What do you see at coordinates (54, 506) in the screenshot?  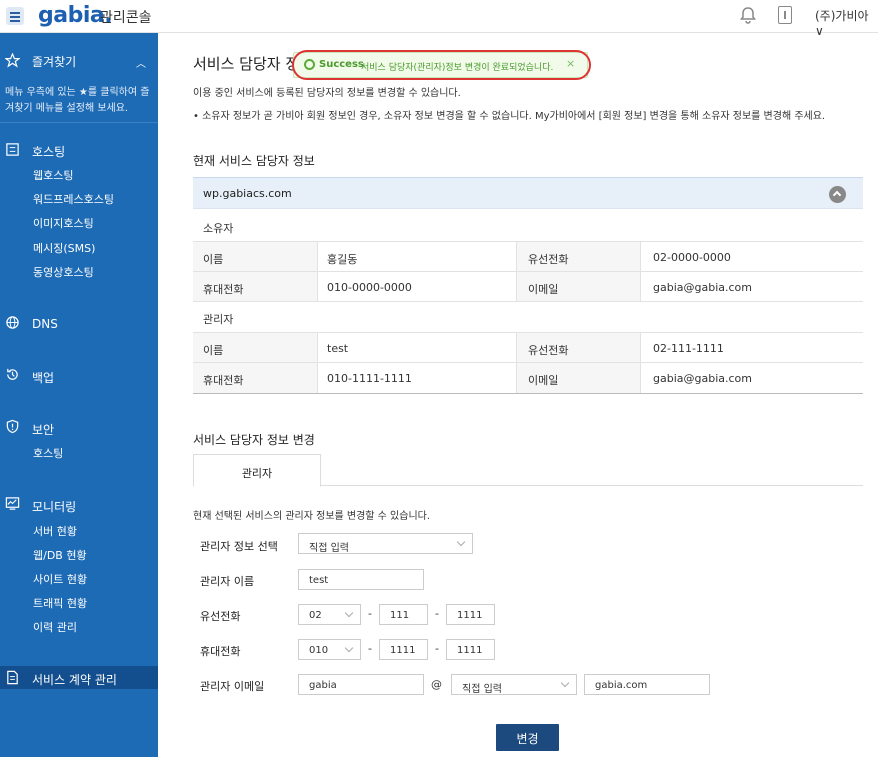 I see `sidebar-monitoring: 모니터링` at bounding box center [54, 506].